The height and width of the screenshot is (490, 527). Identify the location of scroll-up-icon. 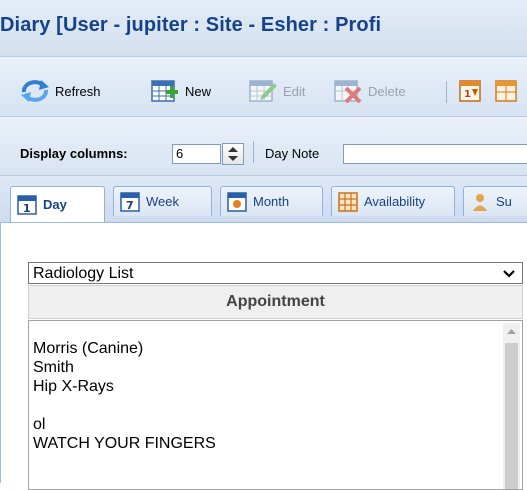
(511, 331).